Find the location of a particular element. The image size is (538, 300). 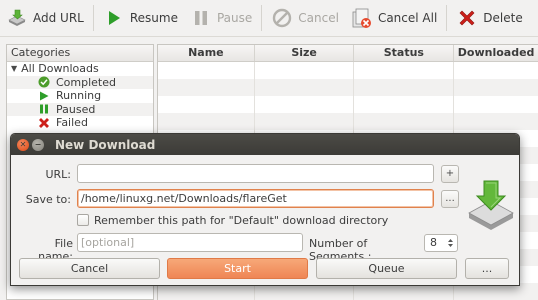

cancel-icon is located at coordinates (282, 18).